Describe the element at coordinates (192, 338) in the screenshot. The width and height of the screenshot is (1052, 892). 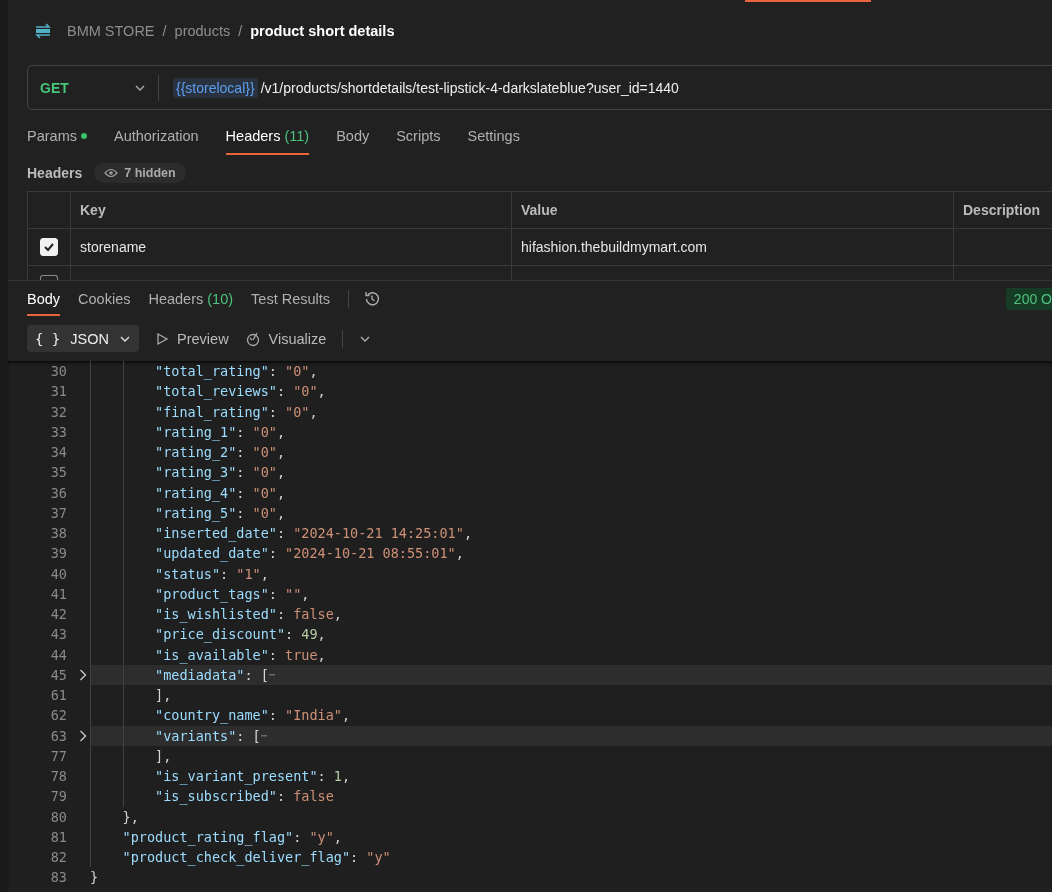
I see `view-button: Preview` at that location.